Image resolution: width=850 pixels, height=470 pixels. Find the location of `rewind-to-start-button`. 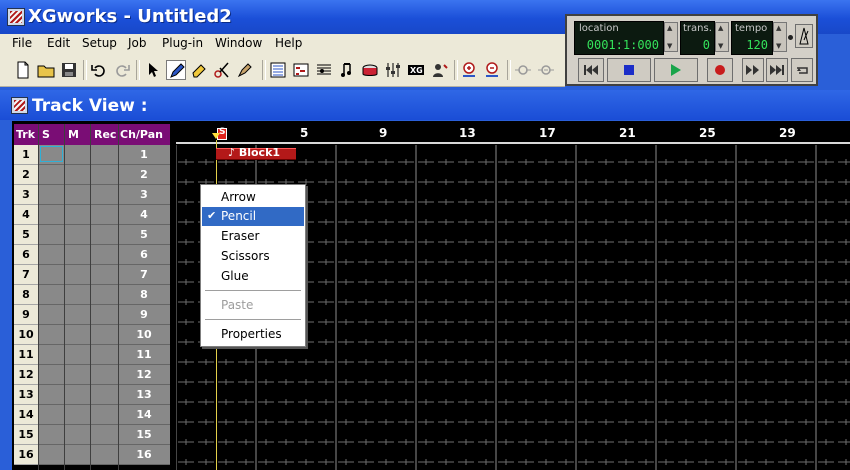

rewind-to-start-button is located at coordinates (591, 70).